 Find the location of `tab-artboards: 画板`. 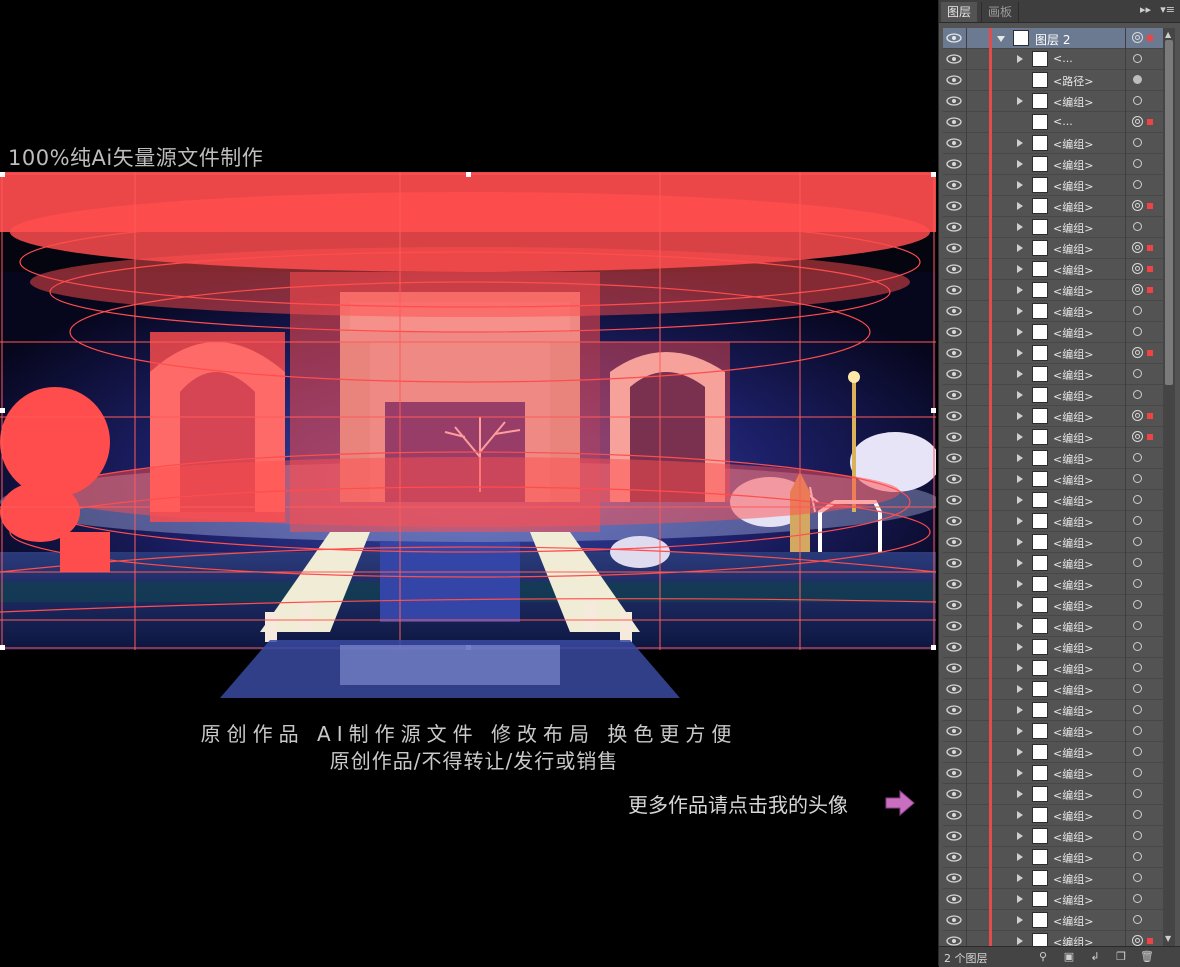

tab-artboards: 画板 is located at coordinates (1000, 12).